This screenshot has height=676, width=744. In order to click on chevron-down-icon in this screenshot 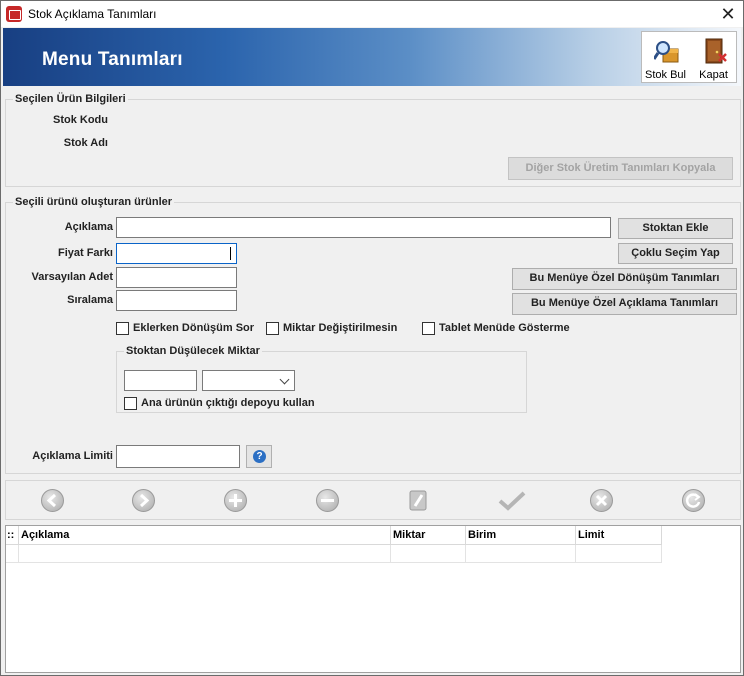, I will do `click(284, 379)`.